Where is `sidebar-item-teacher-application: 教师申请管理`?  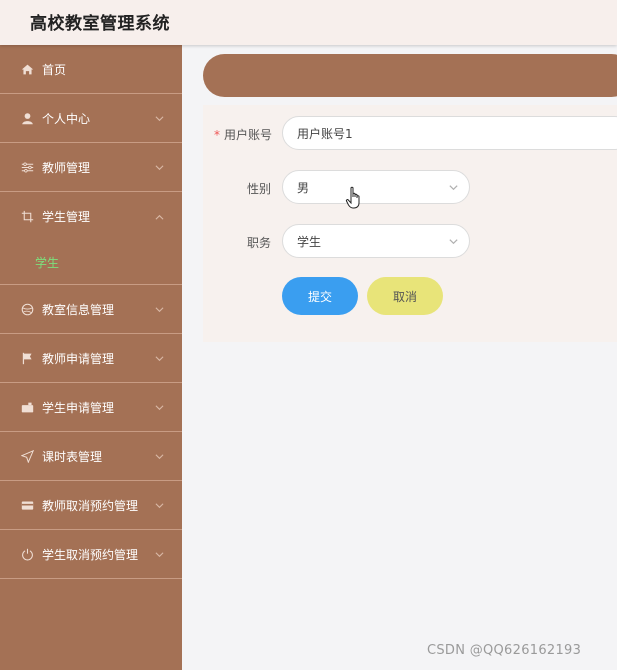 sidebar-item-teacher-application: 教师申请管理 is located at coordinates (91, 358).